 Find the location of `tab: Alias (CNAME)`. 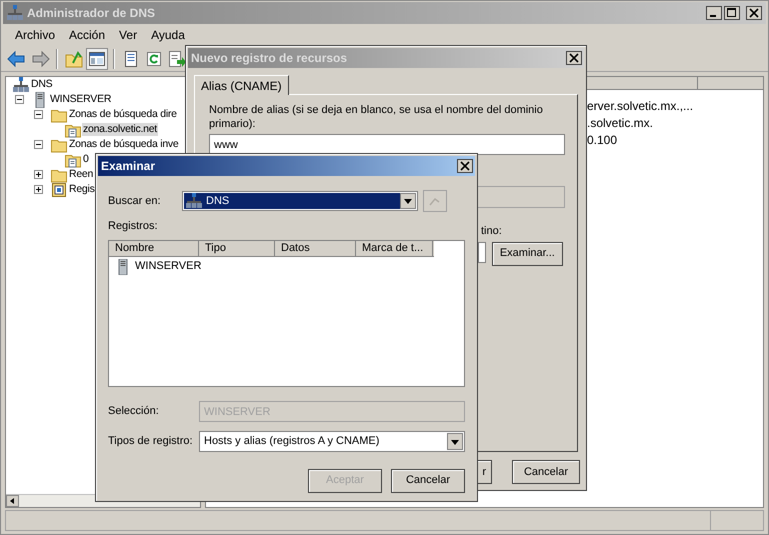

tab: Alias (CNAME) is located at coordinates (241, 85).